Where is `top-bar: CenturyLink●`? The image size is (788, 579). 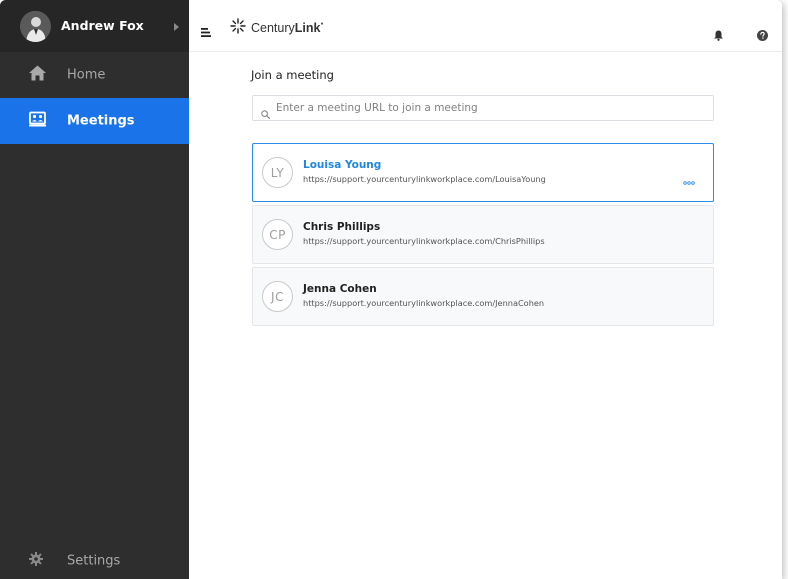
top-bar: CenturyLink● is located at coordinates (485, 26).